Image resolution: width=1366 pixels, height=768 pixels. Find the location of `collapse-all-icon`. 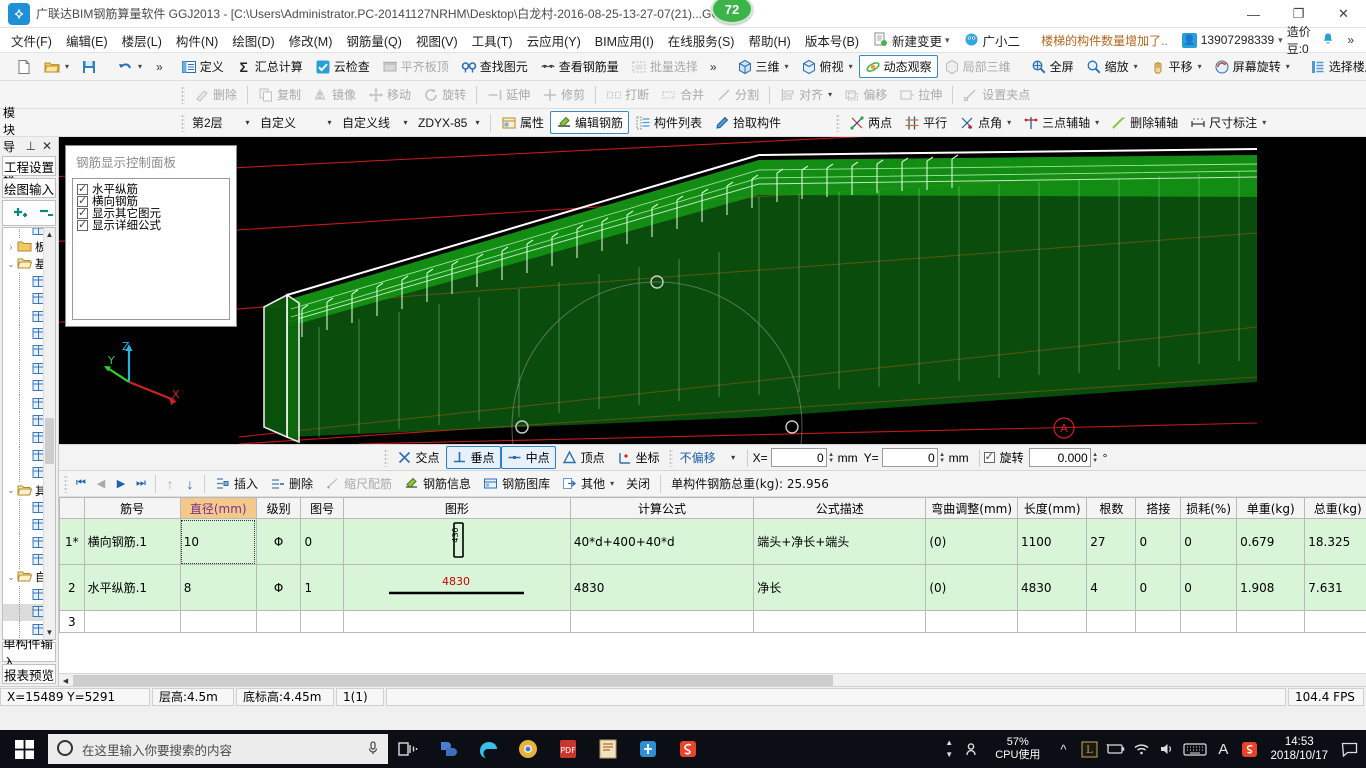

collapse-all-icon is located at coordinates (46, 213).